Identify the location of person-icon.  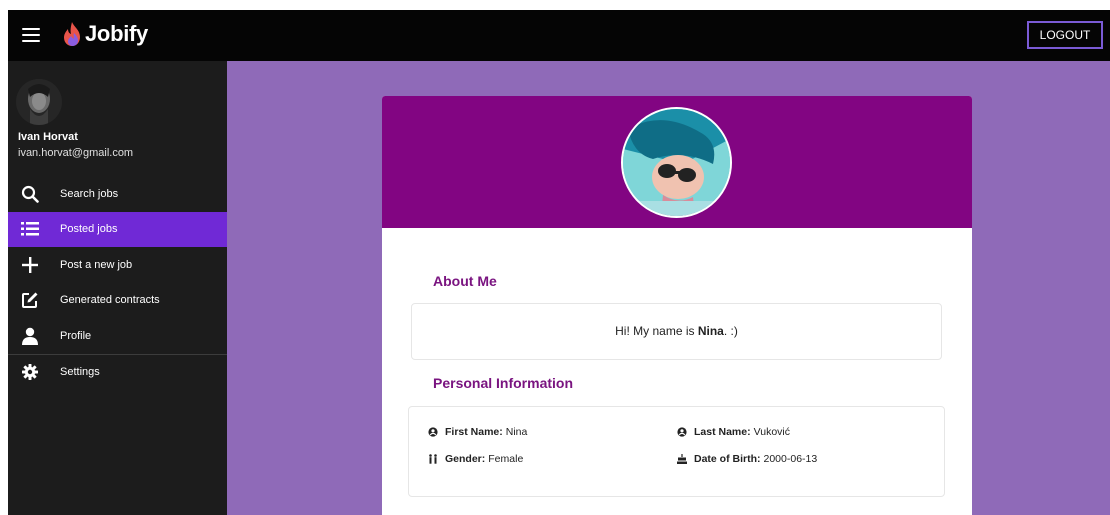
(30, 336).